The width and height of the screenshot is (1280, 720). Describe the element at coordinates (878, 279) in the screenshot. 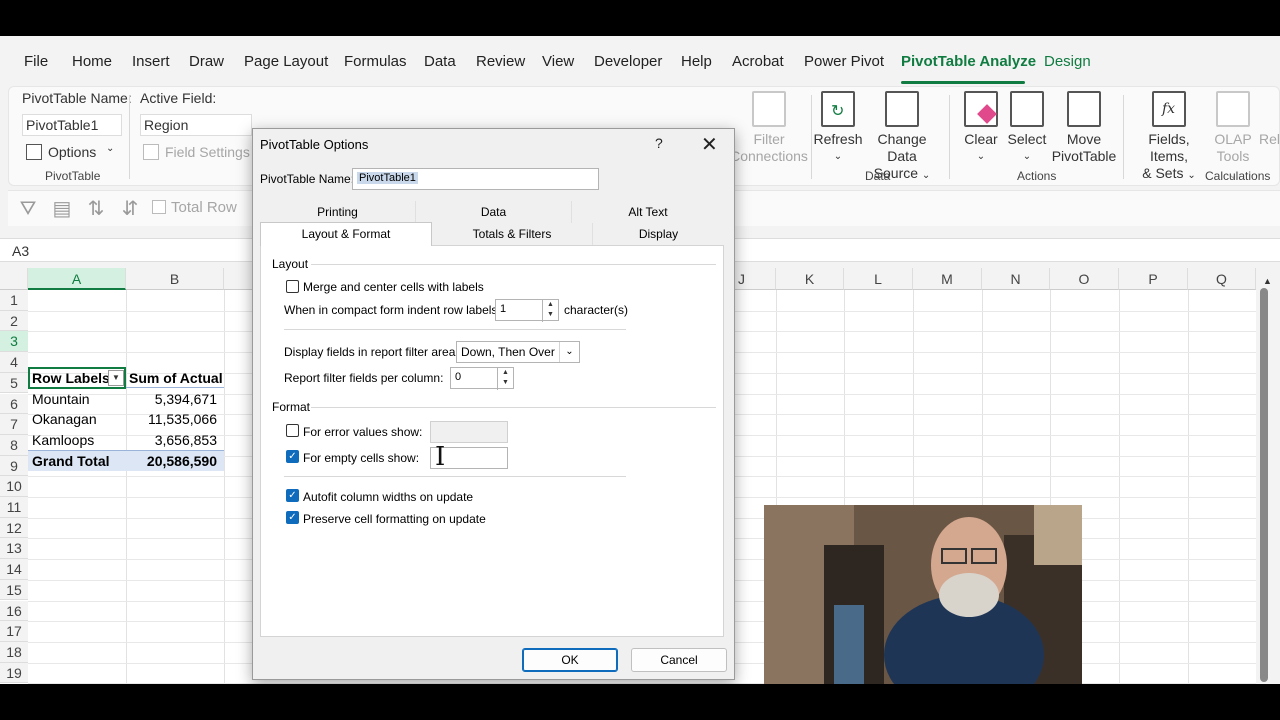

I see `column-header-l: L` at that location.